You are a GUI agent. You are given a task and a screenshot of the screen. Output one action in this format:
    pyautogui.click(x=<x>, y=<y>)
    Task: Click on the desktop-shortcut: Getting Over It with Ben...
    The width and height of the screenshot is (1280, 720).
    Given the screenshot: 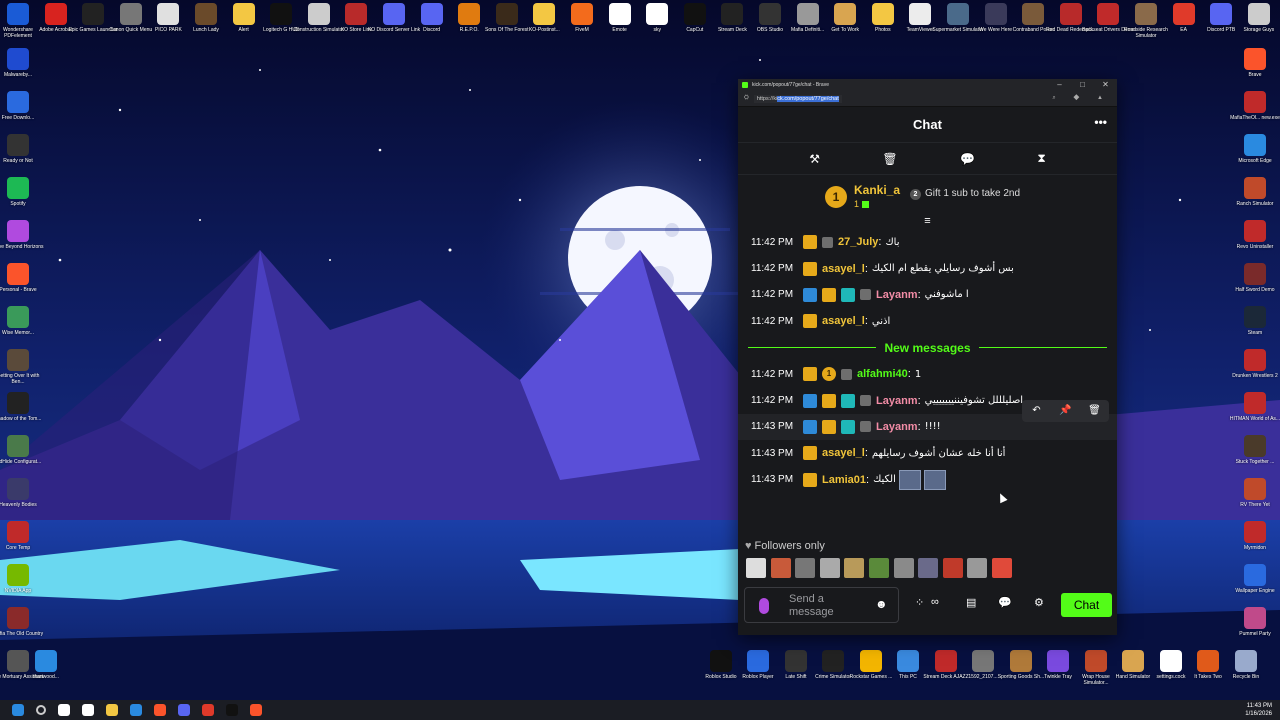 What is the action you would take?
    pyautogui.click(x=22, y=367)
    